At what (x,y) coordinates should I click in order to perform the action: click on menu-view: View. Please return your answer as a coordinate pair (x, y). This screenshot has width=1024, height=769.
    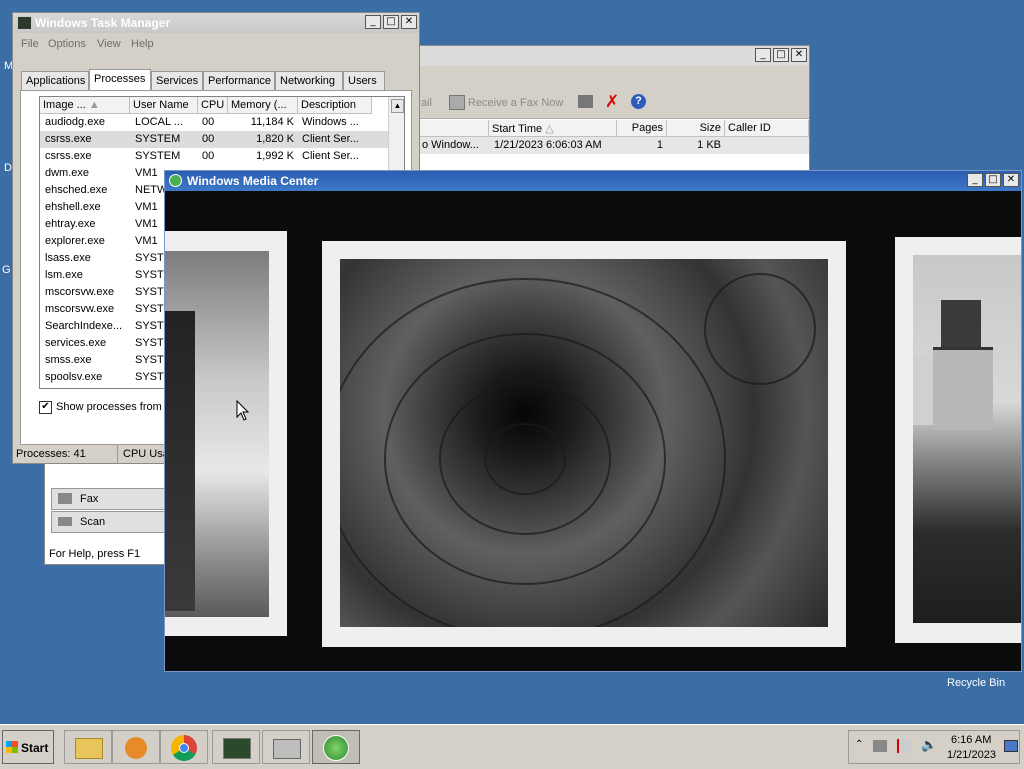
    Looking at the image, I should click on (109, 44).